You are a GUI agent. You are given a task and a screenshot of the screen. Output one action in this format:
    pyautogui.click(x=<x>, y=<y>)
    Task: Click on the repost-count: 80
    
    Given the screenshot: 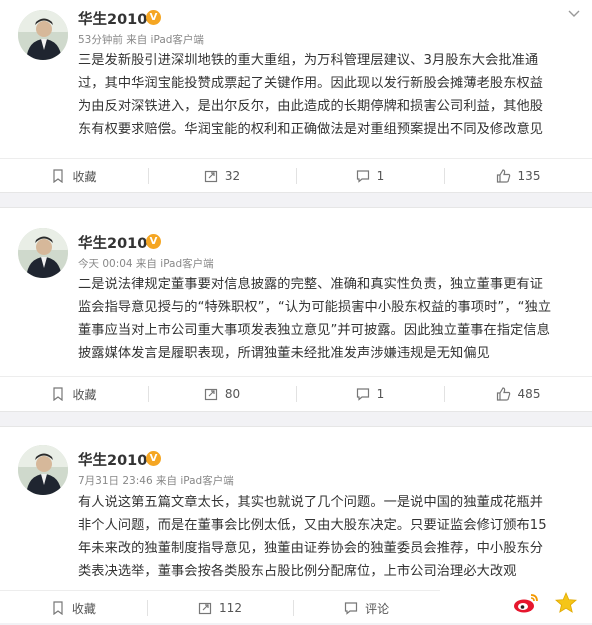 What is the action you would take?
    pyautogui.click(x=232, y=394)
    